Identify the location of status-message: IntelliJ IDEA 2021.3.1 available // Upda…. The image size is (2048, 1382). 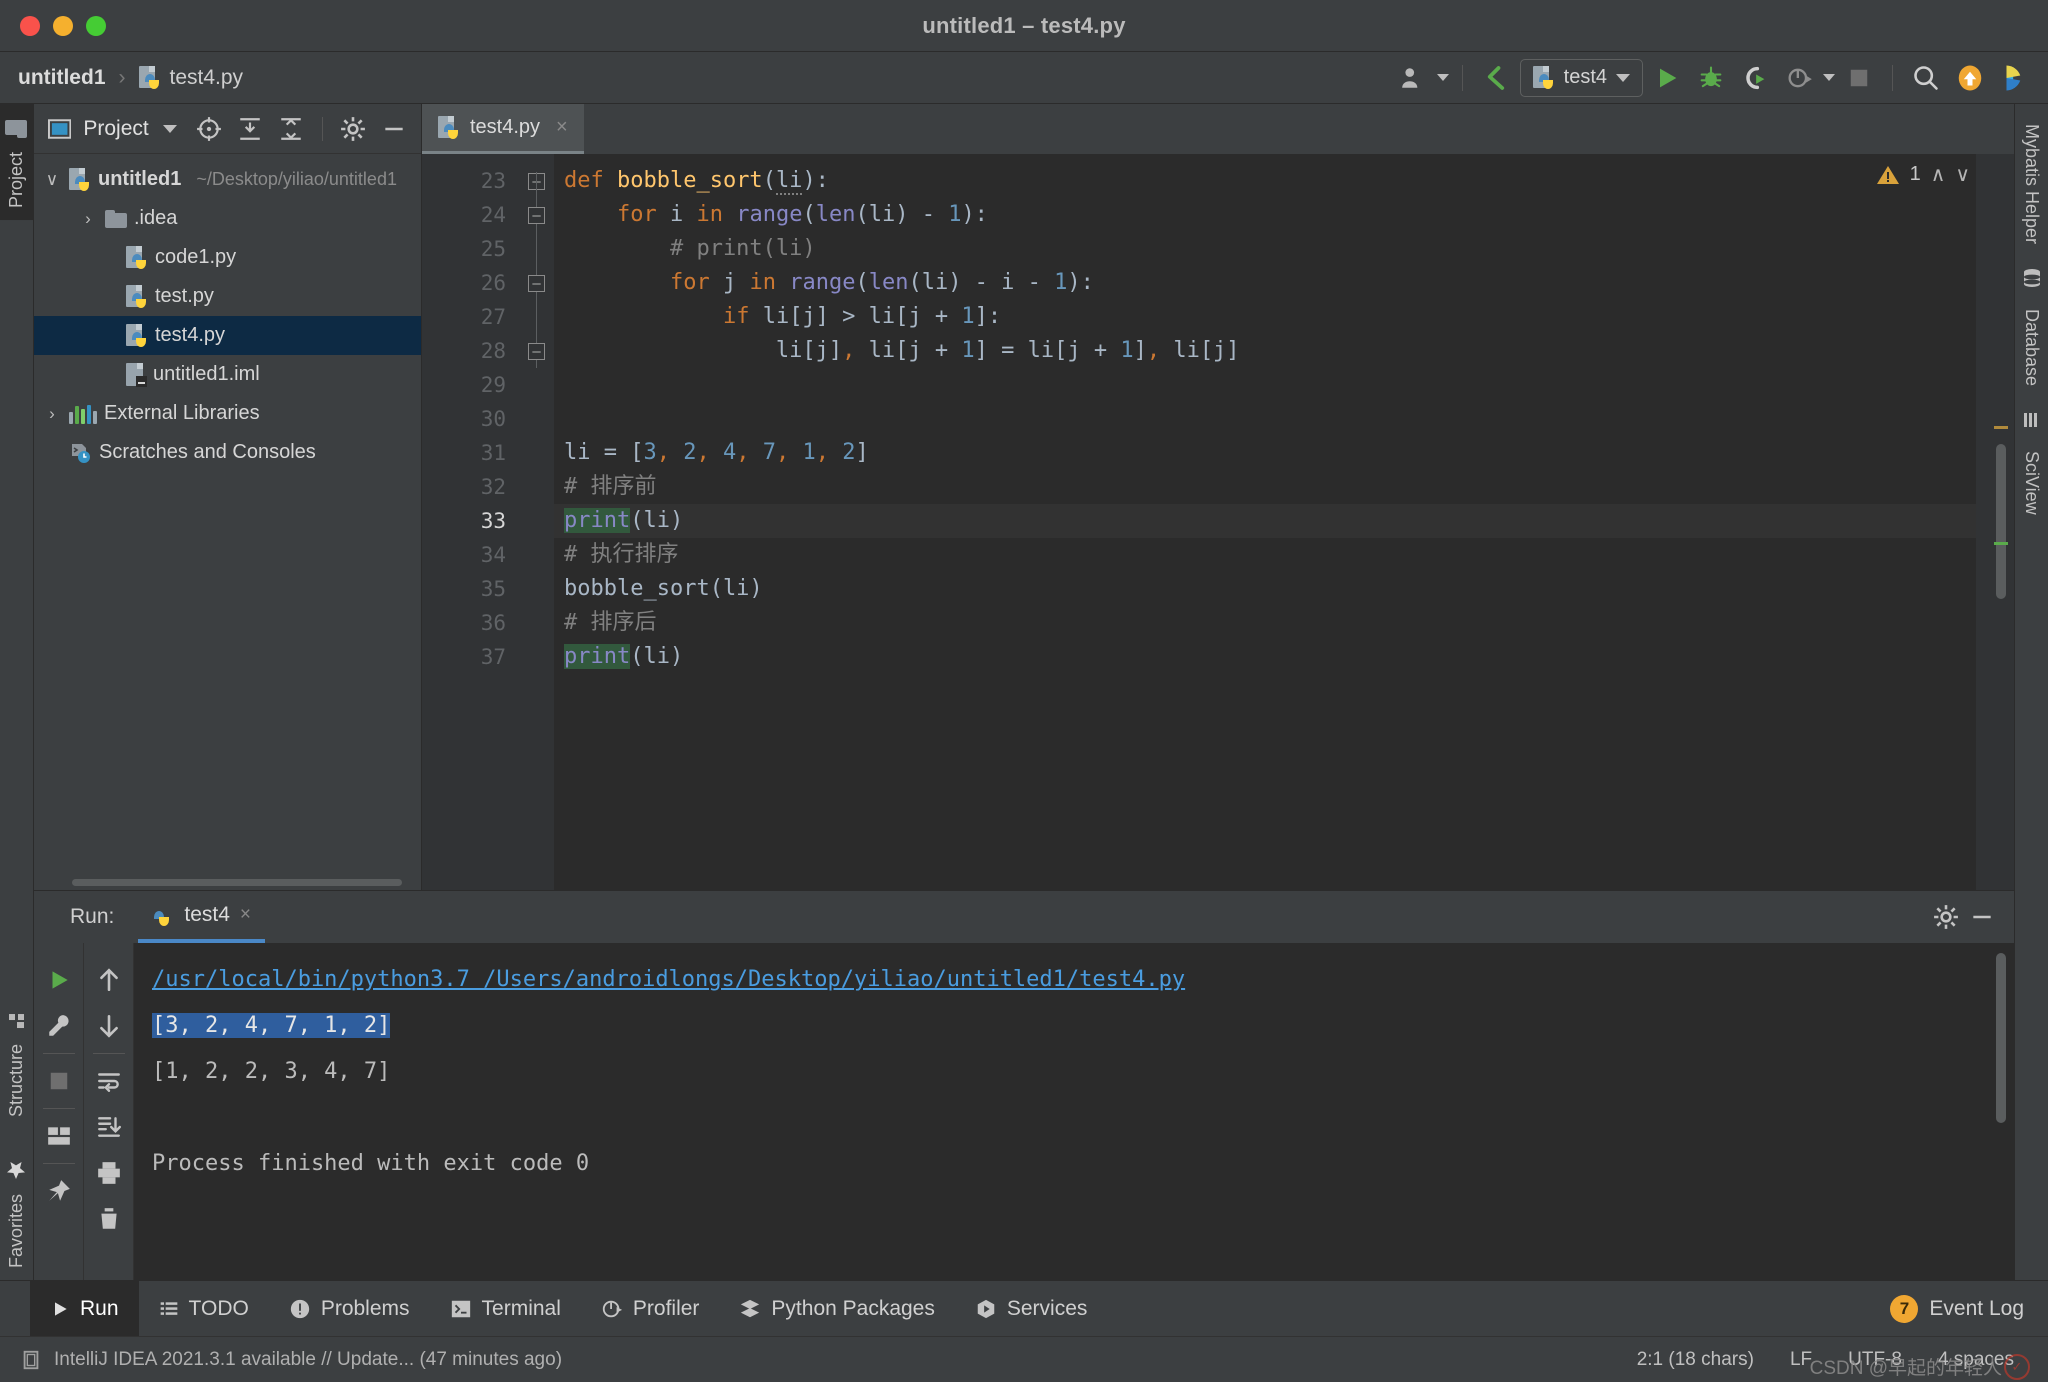
(308, 1360).